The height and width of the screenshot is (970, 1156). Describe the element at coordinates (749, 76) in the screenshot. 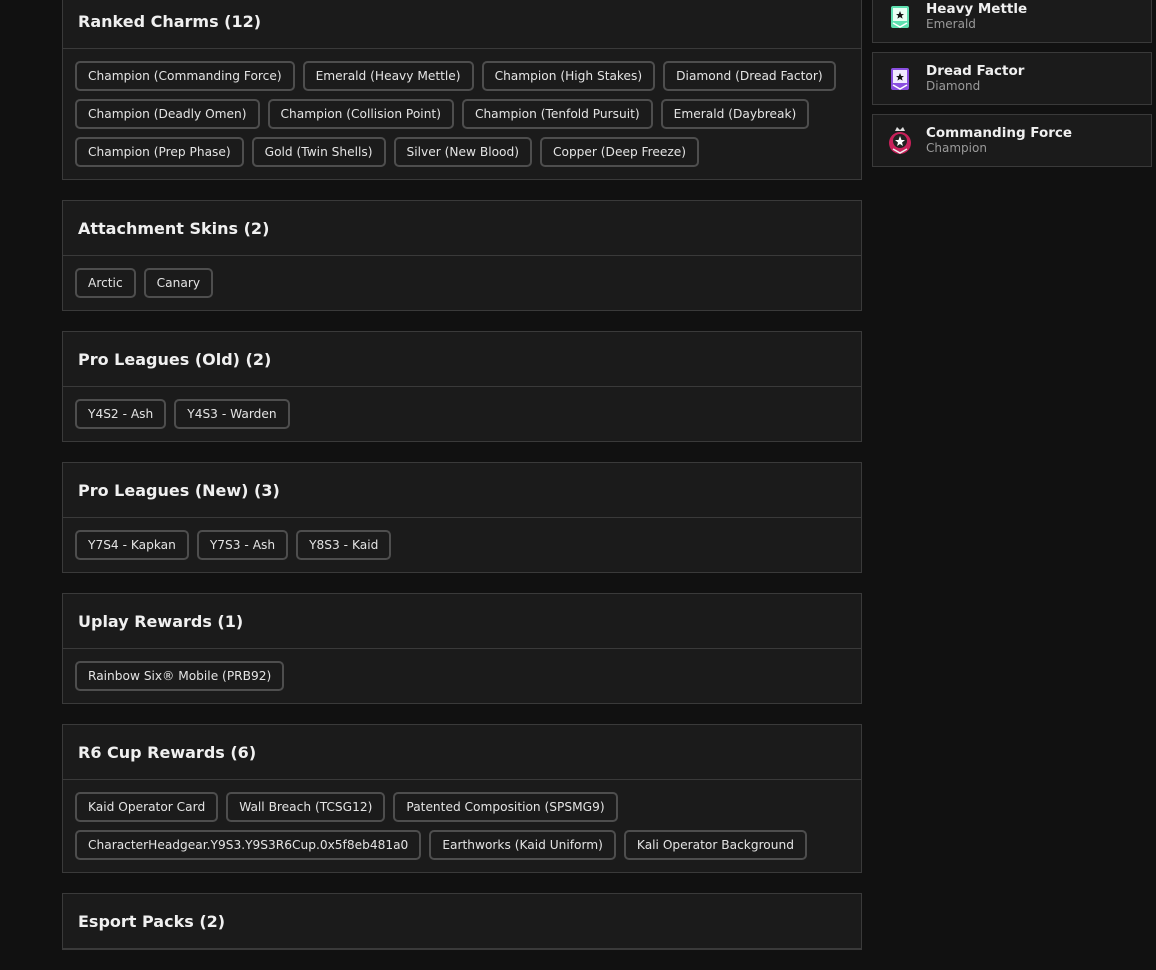

I see `item-tag: Diamond (Dread Factor)` at that location.